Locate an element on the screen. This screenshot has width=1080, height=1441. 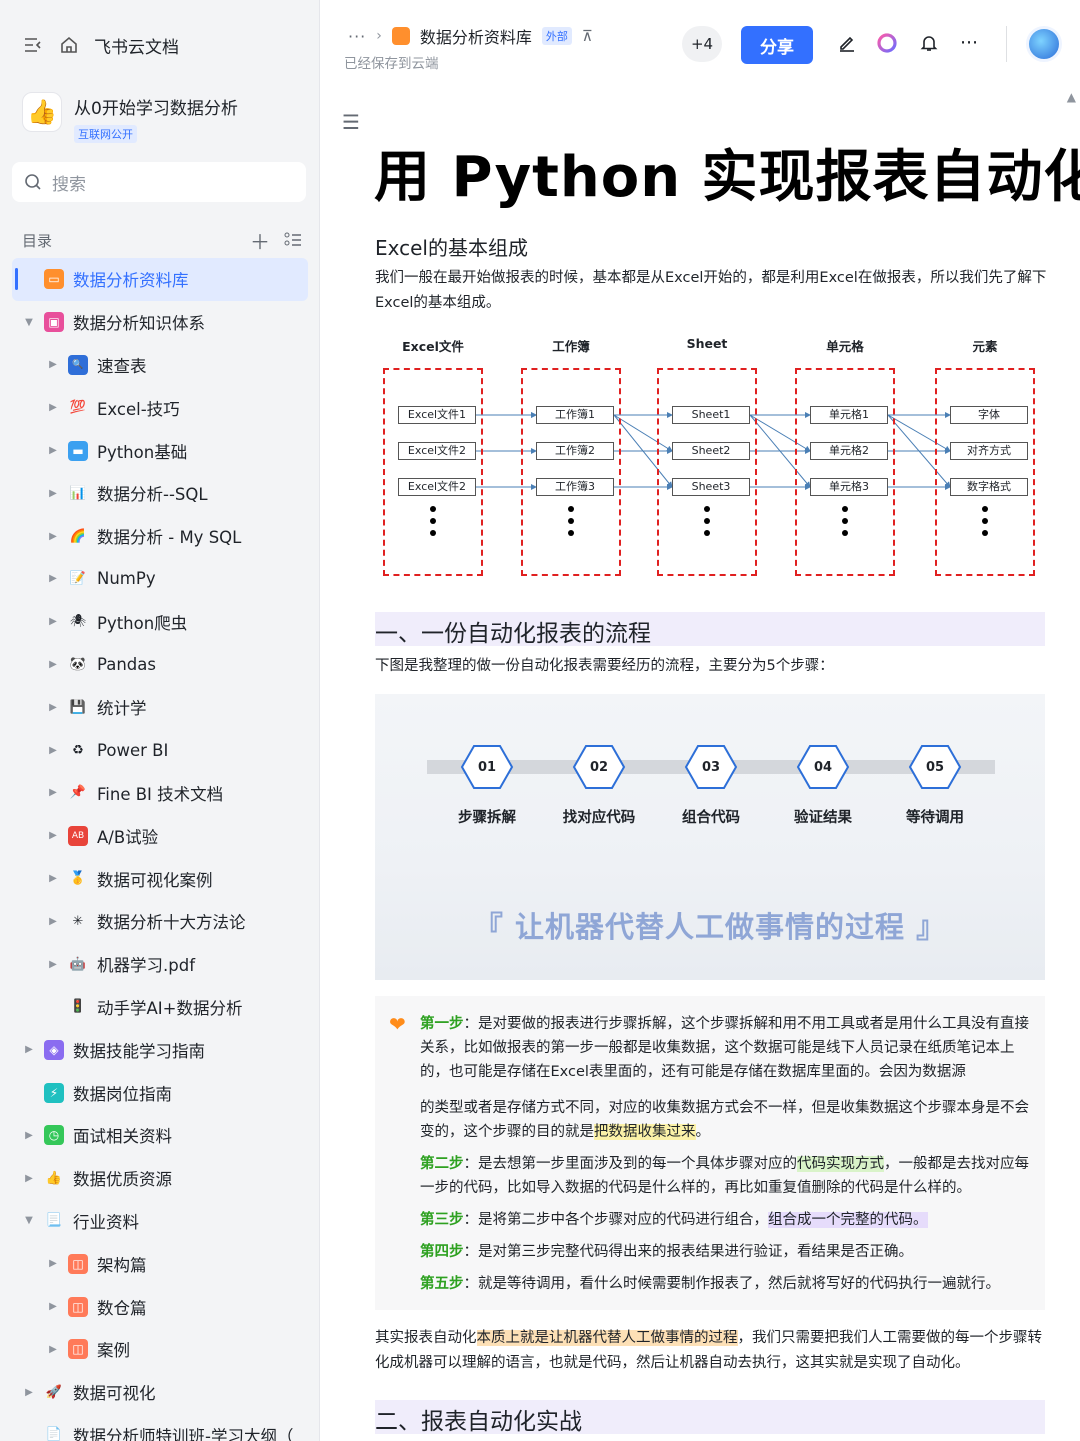
sidebar-item: ▶ ◷ 面试相关资料 is located at coordinates (160, 1135).